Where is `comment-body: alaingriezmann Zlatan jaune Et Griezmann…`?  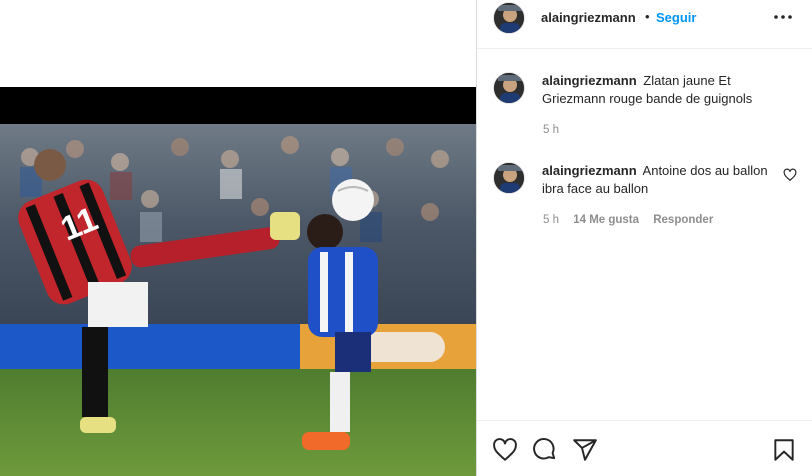
comment-body: alaingriezmann Zlatan jaune Et Griezmann… is located at coordinates (662, 90).